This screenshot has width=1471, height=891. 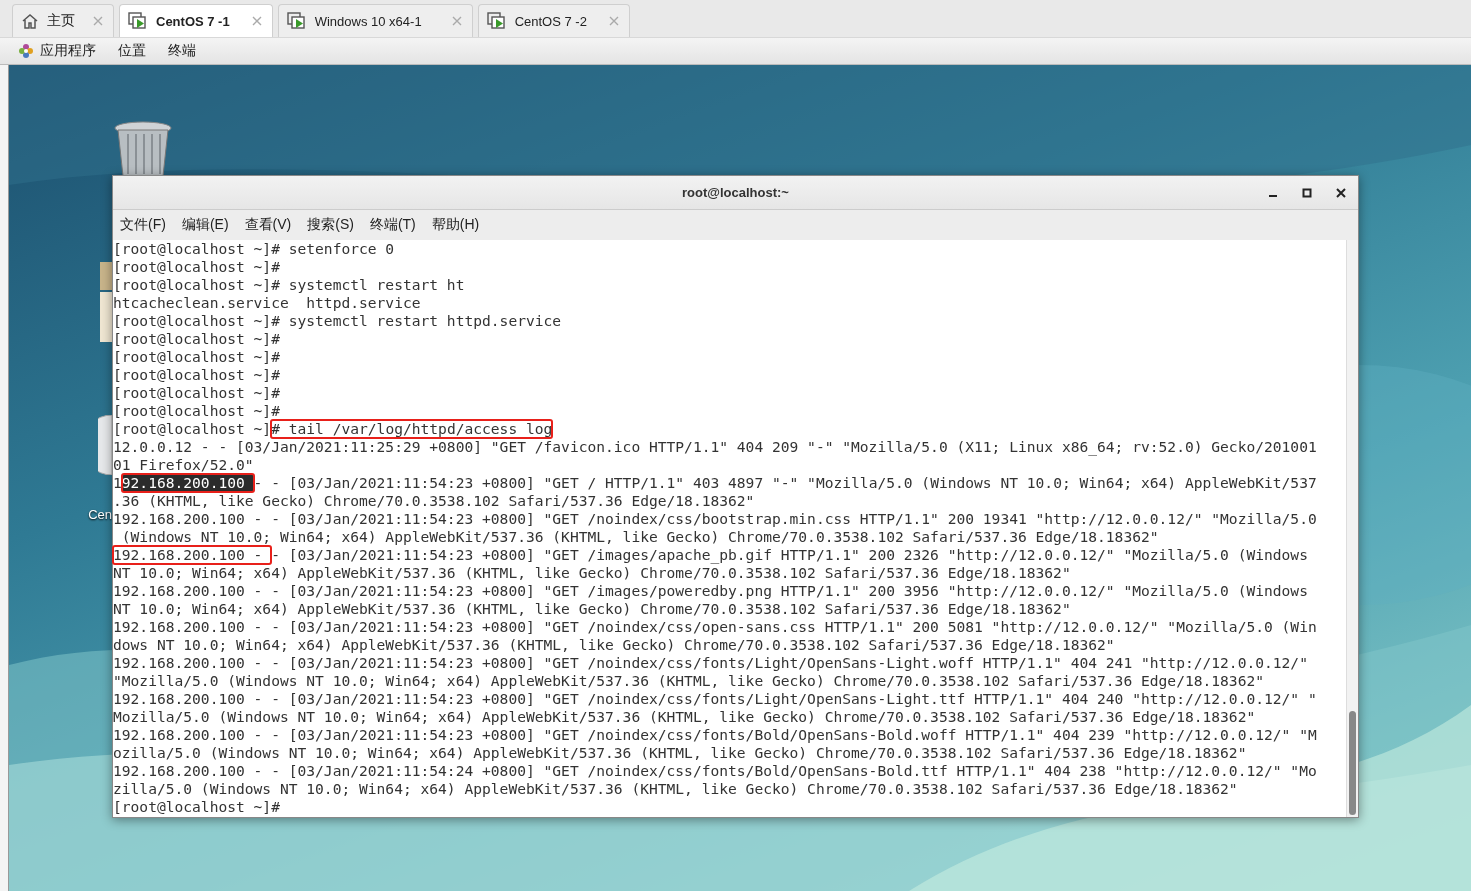 What do you see at coordinates (614, 645) in the screenshot?
I see `terminal-line: dows NT 10.0; Win64; x64) AppleWebKit/537.36 (KHTML, like Gecko) Chrome/70.0.3538.102 Safari/537.36 Edge/18.18362"` at bounding box center [614, 645].